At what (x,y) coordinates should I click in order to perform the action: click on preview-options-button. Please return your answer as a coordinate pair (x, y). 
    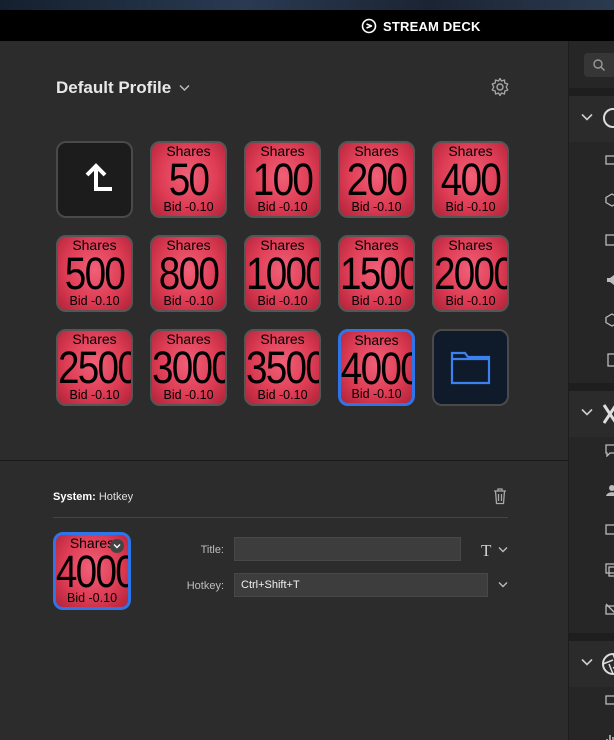
    Looking at the image, I should click on (117, 546).